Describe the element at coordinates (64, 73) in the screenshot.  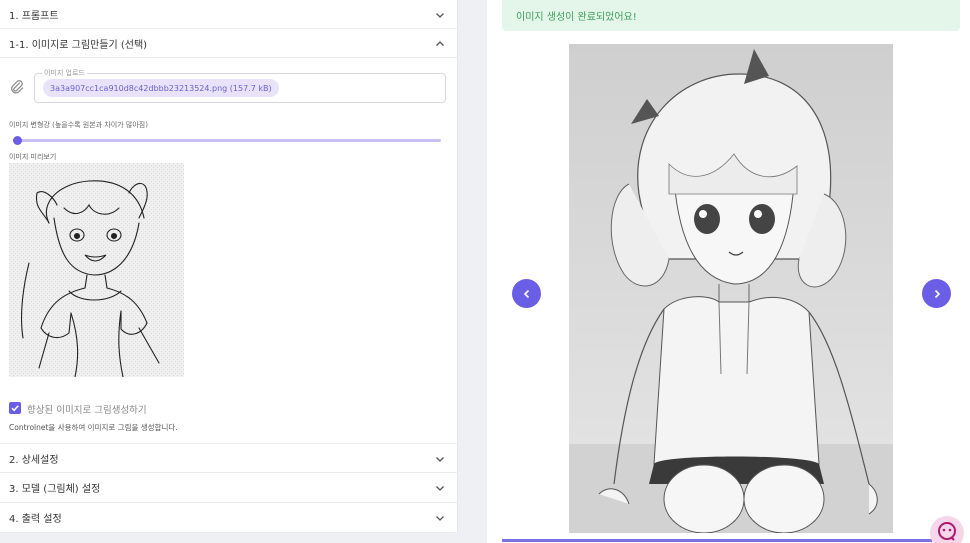
I see `image-upload-label: 이미지 업로드` at that location.